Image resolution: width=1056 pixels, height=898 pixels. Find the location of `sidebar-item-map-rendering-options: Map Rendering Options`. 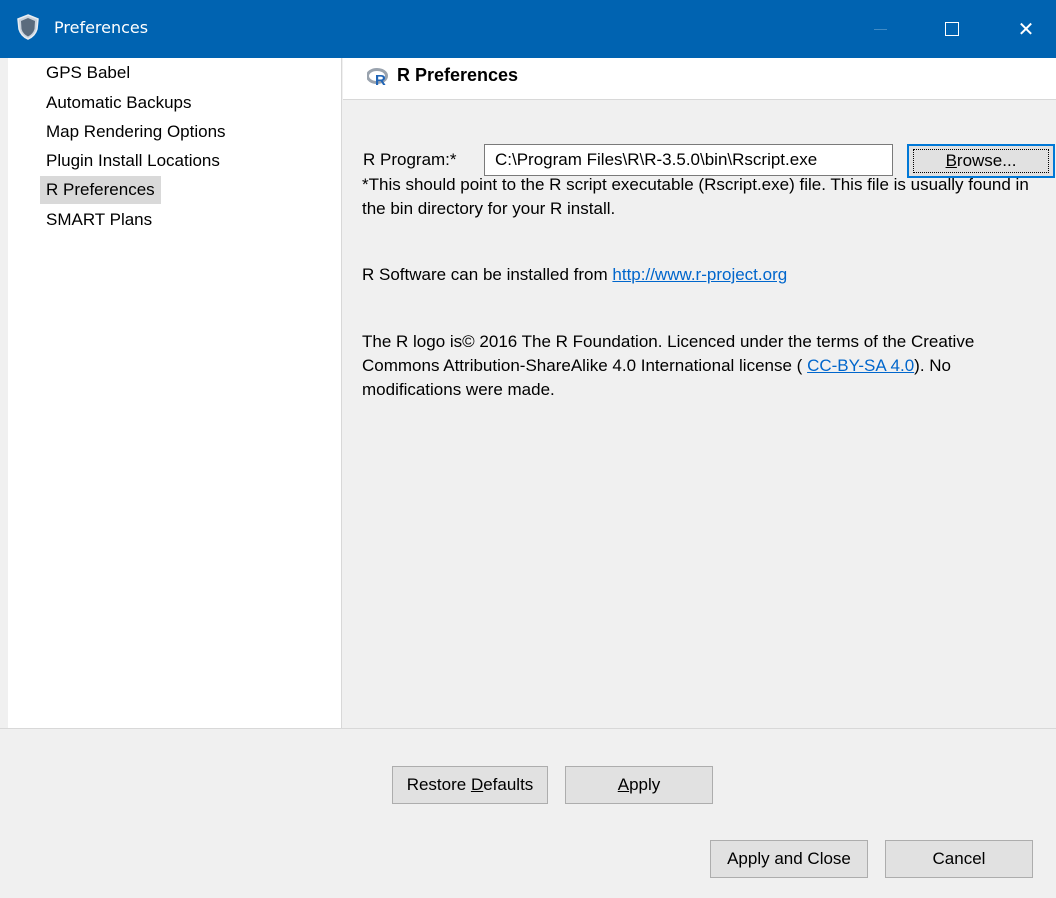

sidebar-item-map-rendering-options: Map Rendering Options is located at coordinates (136, 132).